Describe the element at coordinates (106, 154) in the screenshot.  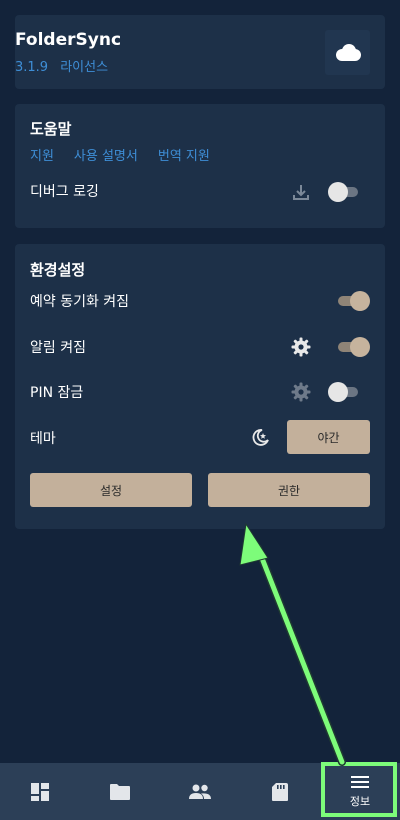
I see `manual-link: 사용 설명서` at that location.